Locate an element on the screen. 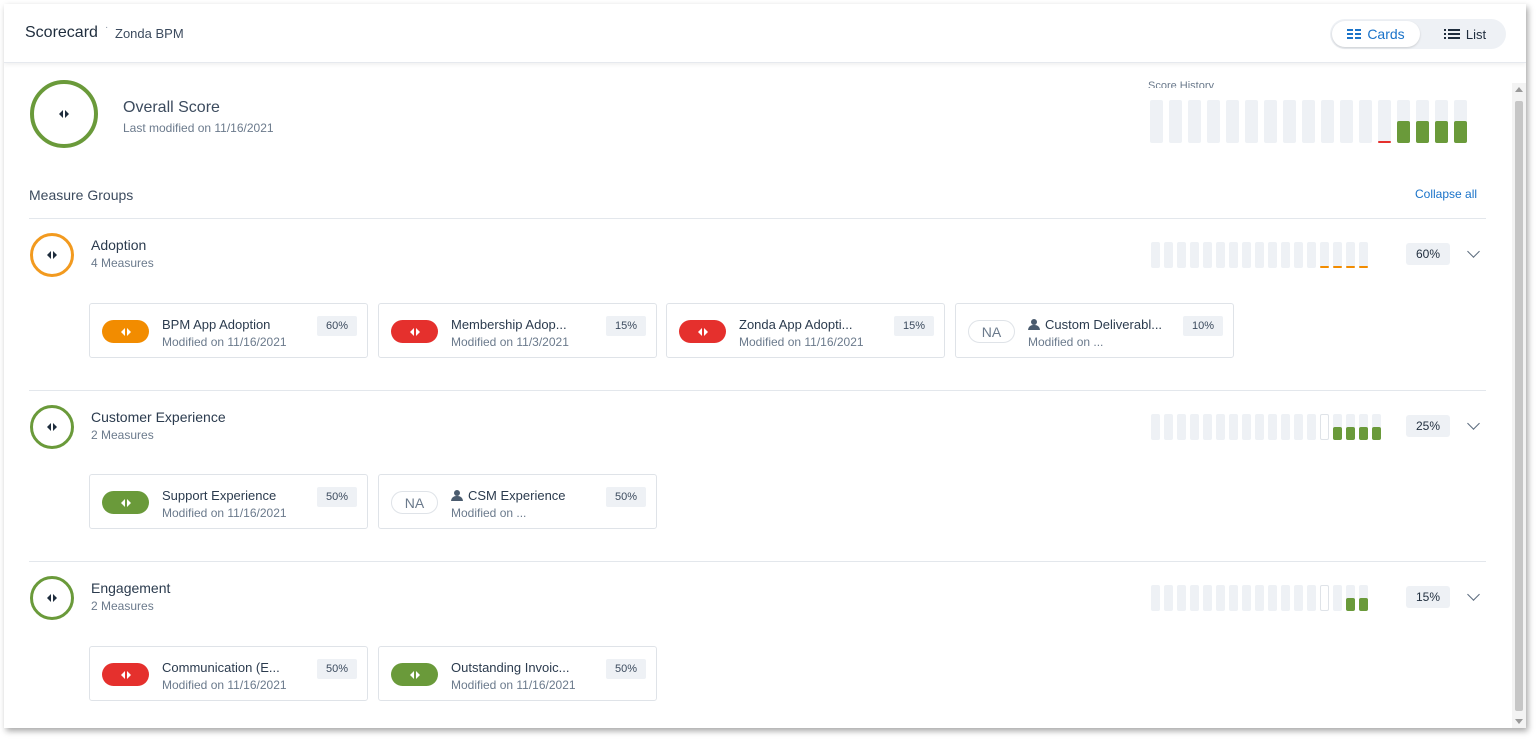 This screenshot has height=740, width=1539. status-pill-orange is located at coordinates (125, 331).